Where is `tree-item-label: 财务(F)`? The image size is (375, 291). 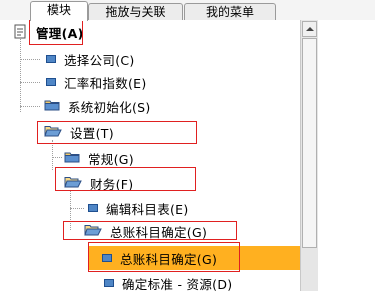 tree-item-label: 财务(F) is located at coordinates (112, 184).